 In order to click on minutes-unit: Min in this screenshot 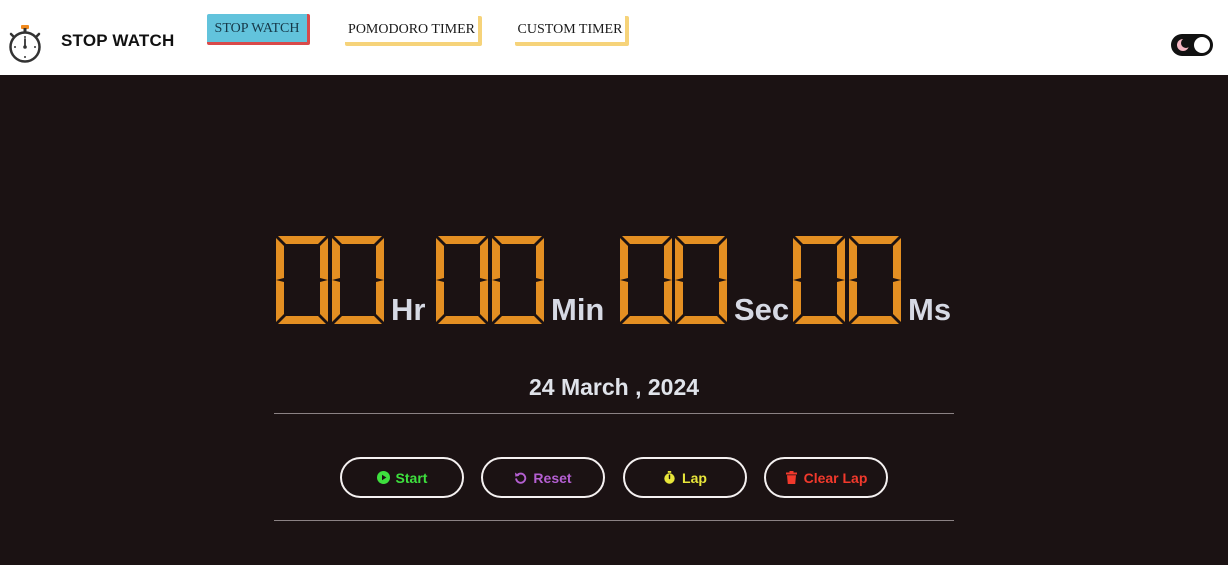, I will do `click(578, 309)`.